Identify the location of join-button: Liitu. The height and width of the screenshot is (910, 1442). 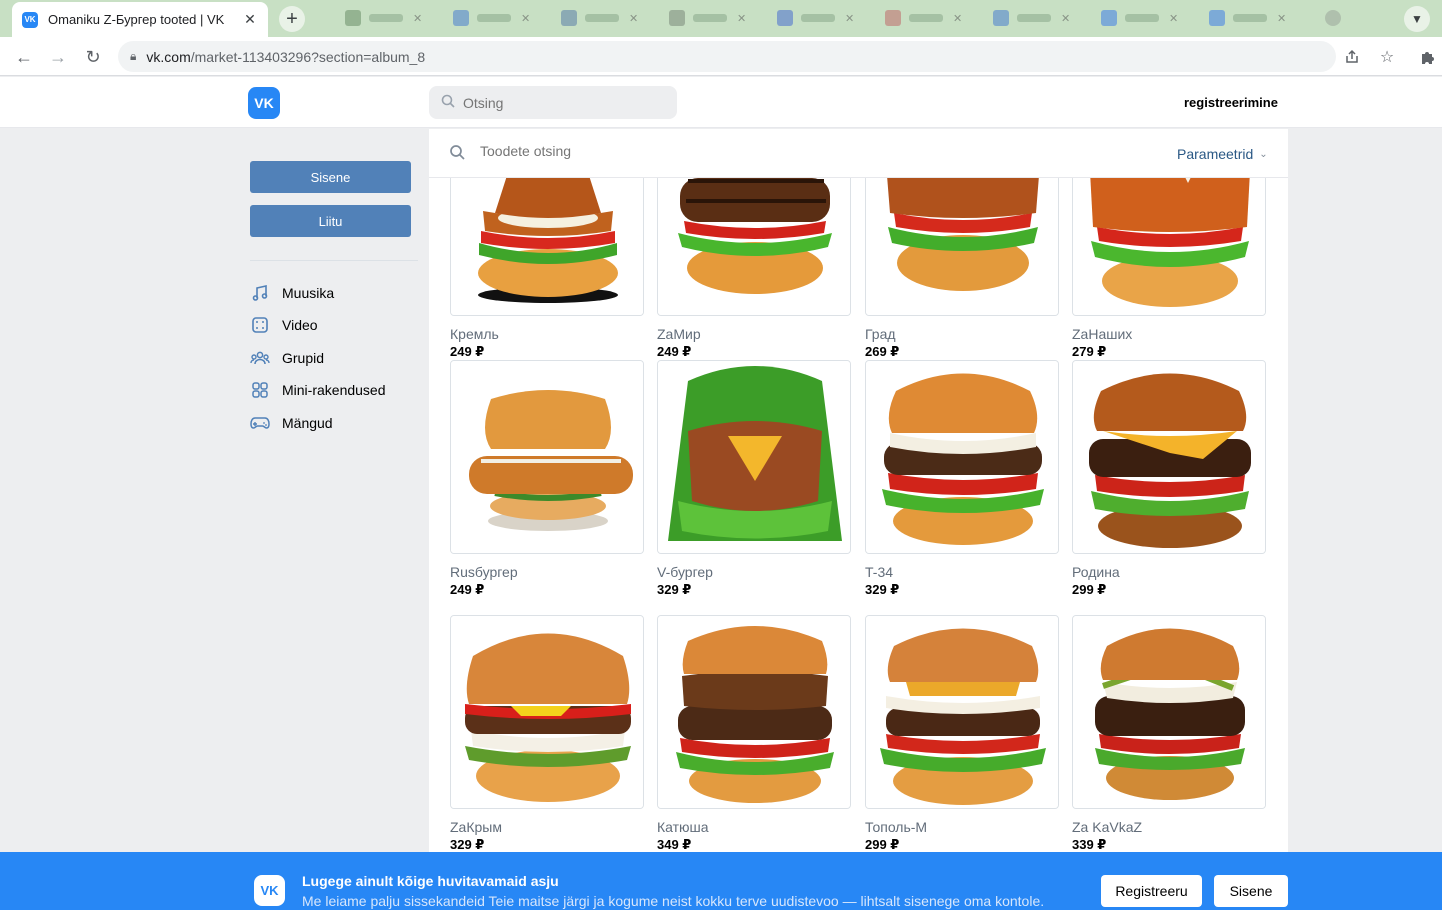
(330, 221).